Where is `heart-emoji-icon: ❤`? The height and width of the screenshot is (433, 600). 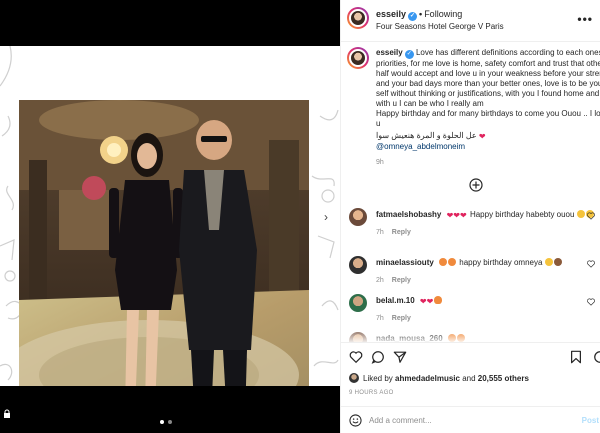
heart-emoji-icon: ❤ is located at coordinates (482, 136).